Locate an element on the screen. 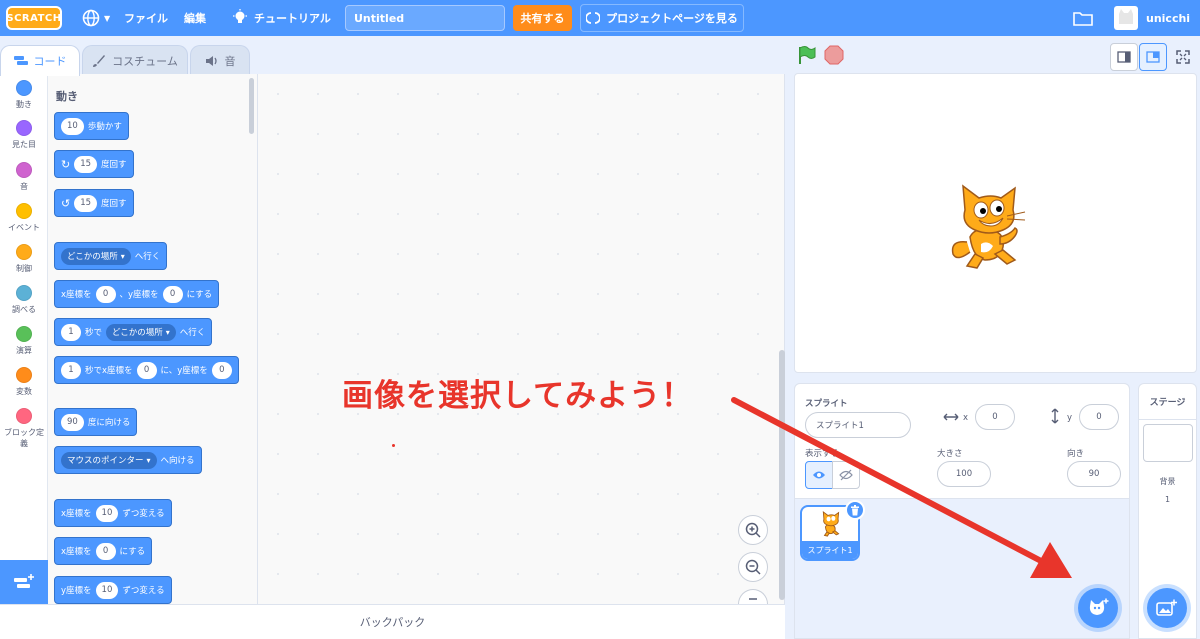  zoom-out-button is located at coordinates (753, 567).